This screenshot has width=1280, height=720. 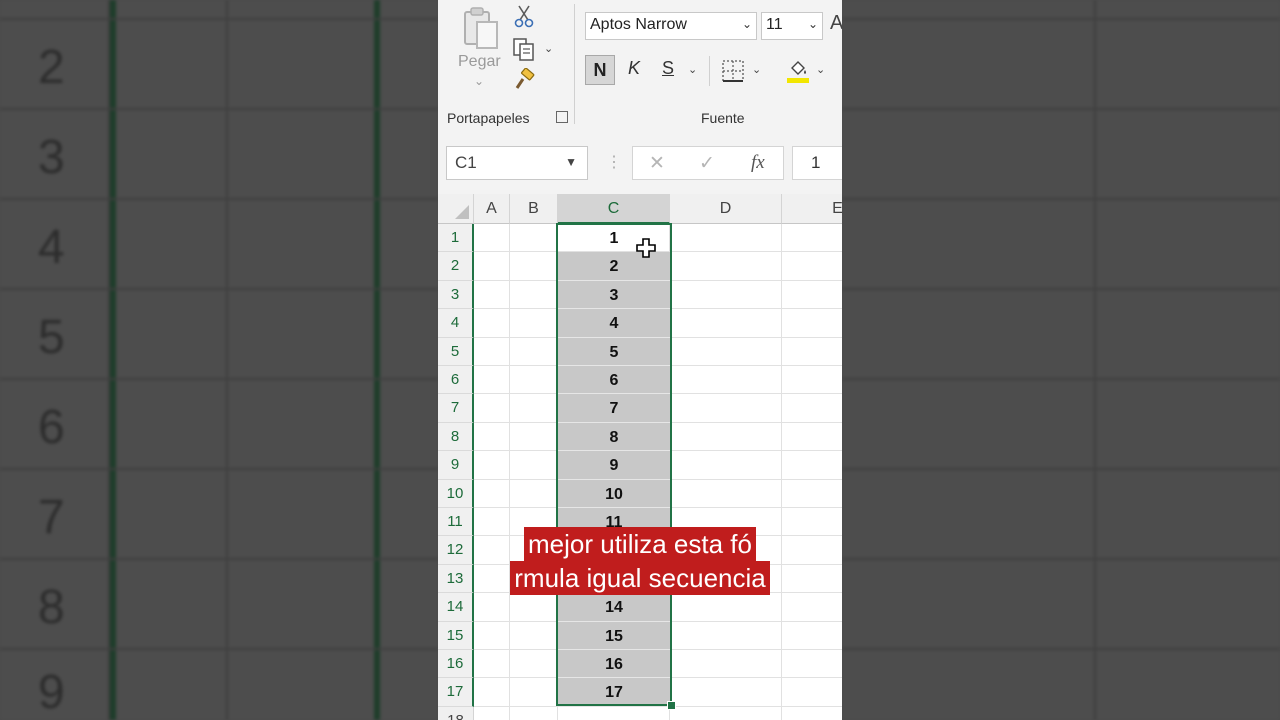 I want to click on row-header: 5, so click(x=456, y=351).